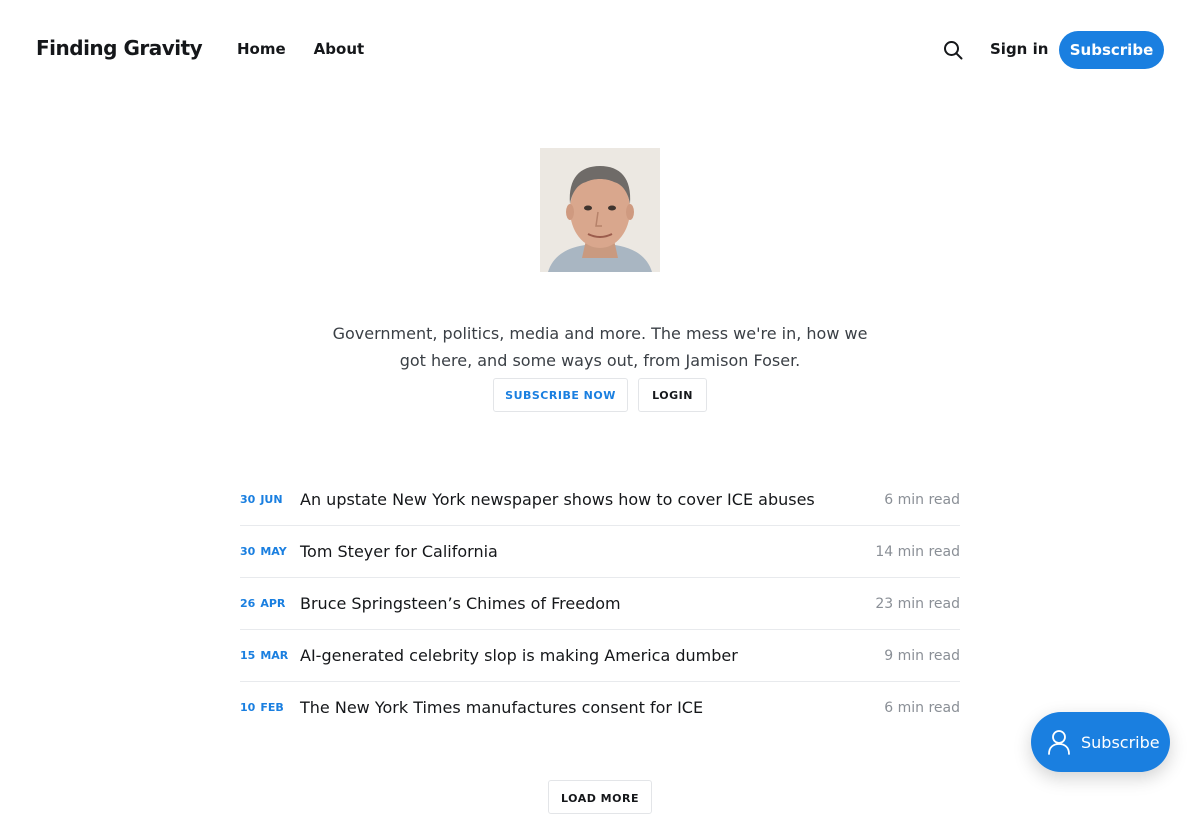  I want to click on post-title: Bruce Springsteen’s Chimes of Freedom, so click(587, 603).